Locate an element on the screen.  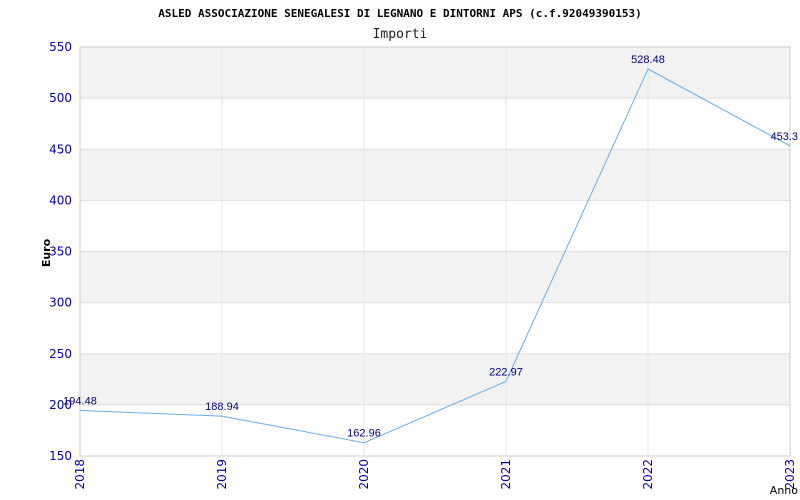
x-tick-label: 2022 is located at coordinates (648, 474).